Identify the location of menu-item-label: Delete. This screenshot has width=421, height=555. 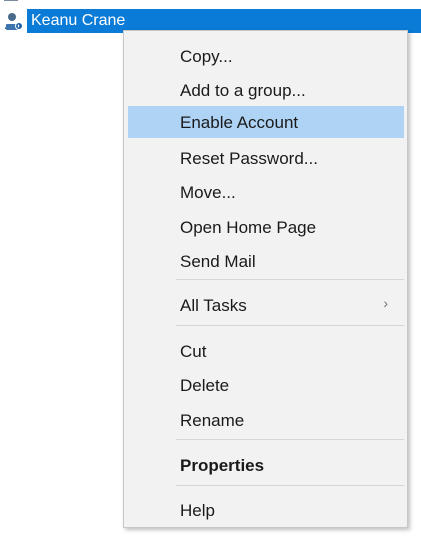
(205, 385).